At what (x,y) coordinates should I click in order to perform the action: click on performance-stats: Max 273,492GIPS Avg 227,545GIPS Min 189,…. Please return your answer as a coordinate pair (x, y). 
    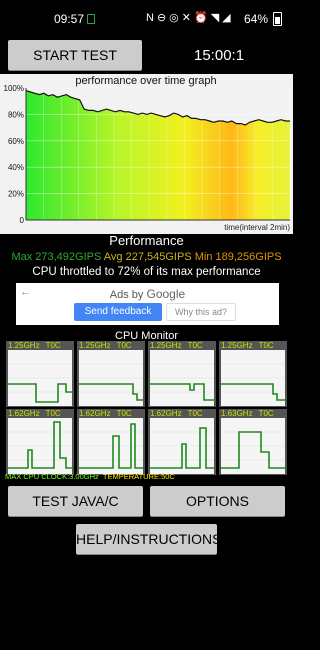
    Looking at the image, I should click on (146, 257).